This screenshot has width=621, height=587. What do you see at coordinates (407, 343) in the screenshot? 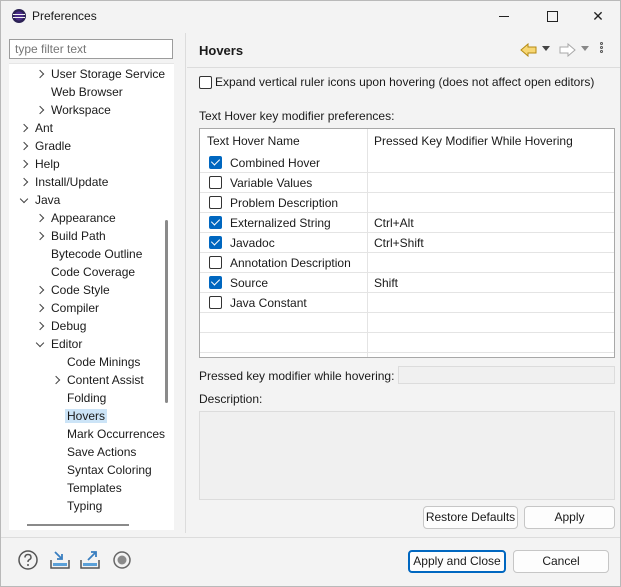
I see `empty-table-row` at bounding box center [407, 343].